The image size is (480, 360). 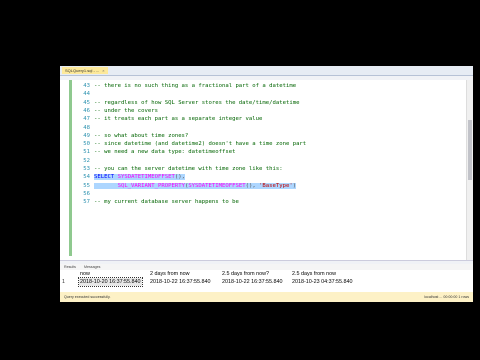 What do you see at coordinates (86, 160) in the screenshot?
I see `line-number: 52` at bounding box center [86, 160].